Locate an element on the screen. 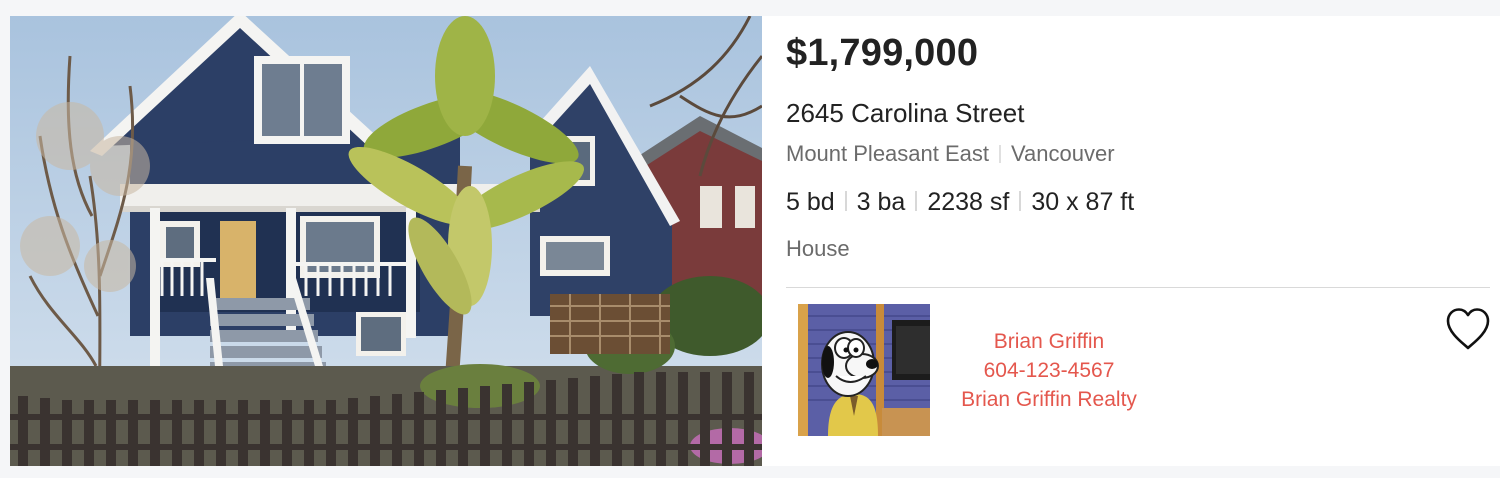 The height and width of the screenshot is (478, 1500). listing-specs: 5 bd 3 ba 2238 sf 30 x 87 ft is located at coordinates (960, 202).